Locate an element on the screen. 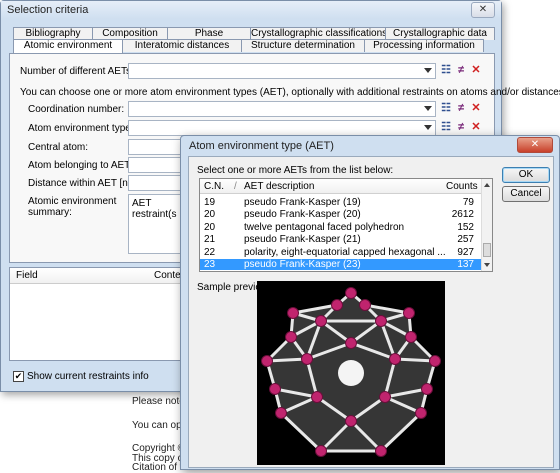 The width and height of the screenshot is (560, 473). list-item: 19 pseudo Frank-Kasper (19) 79 is located at coordinates (341, 202).